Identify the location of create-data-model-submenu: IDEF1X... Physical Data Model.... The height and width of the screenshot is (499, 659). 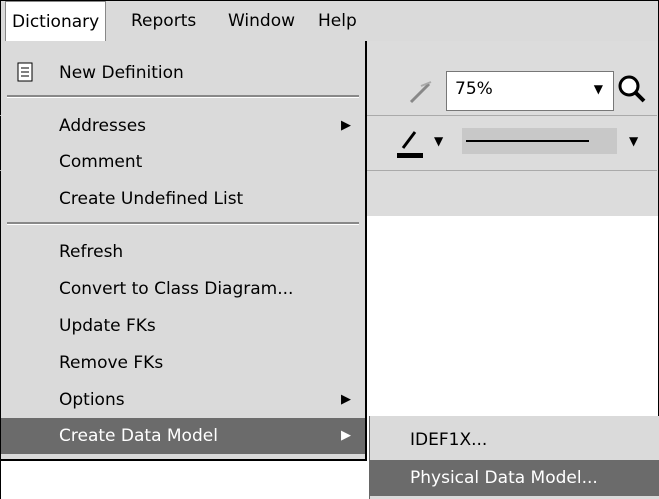
(514, 457).